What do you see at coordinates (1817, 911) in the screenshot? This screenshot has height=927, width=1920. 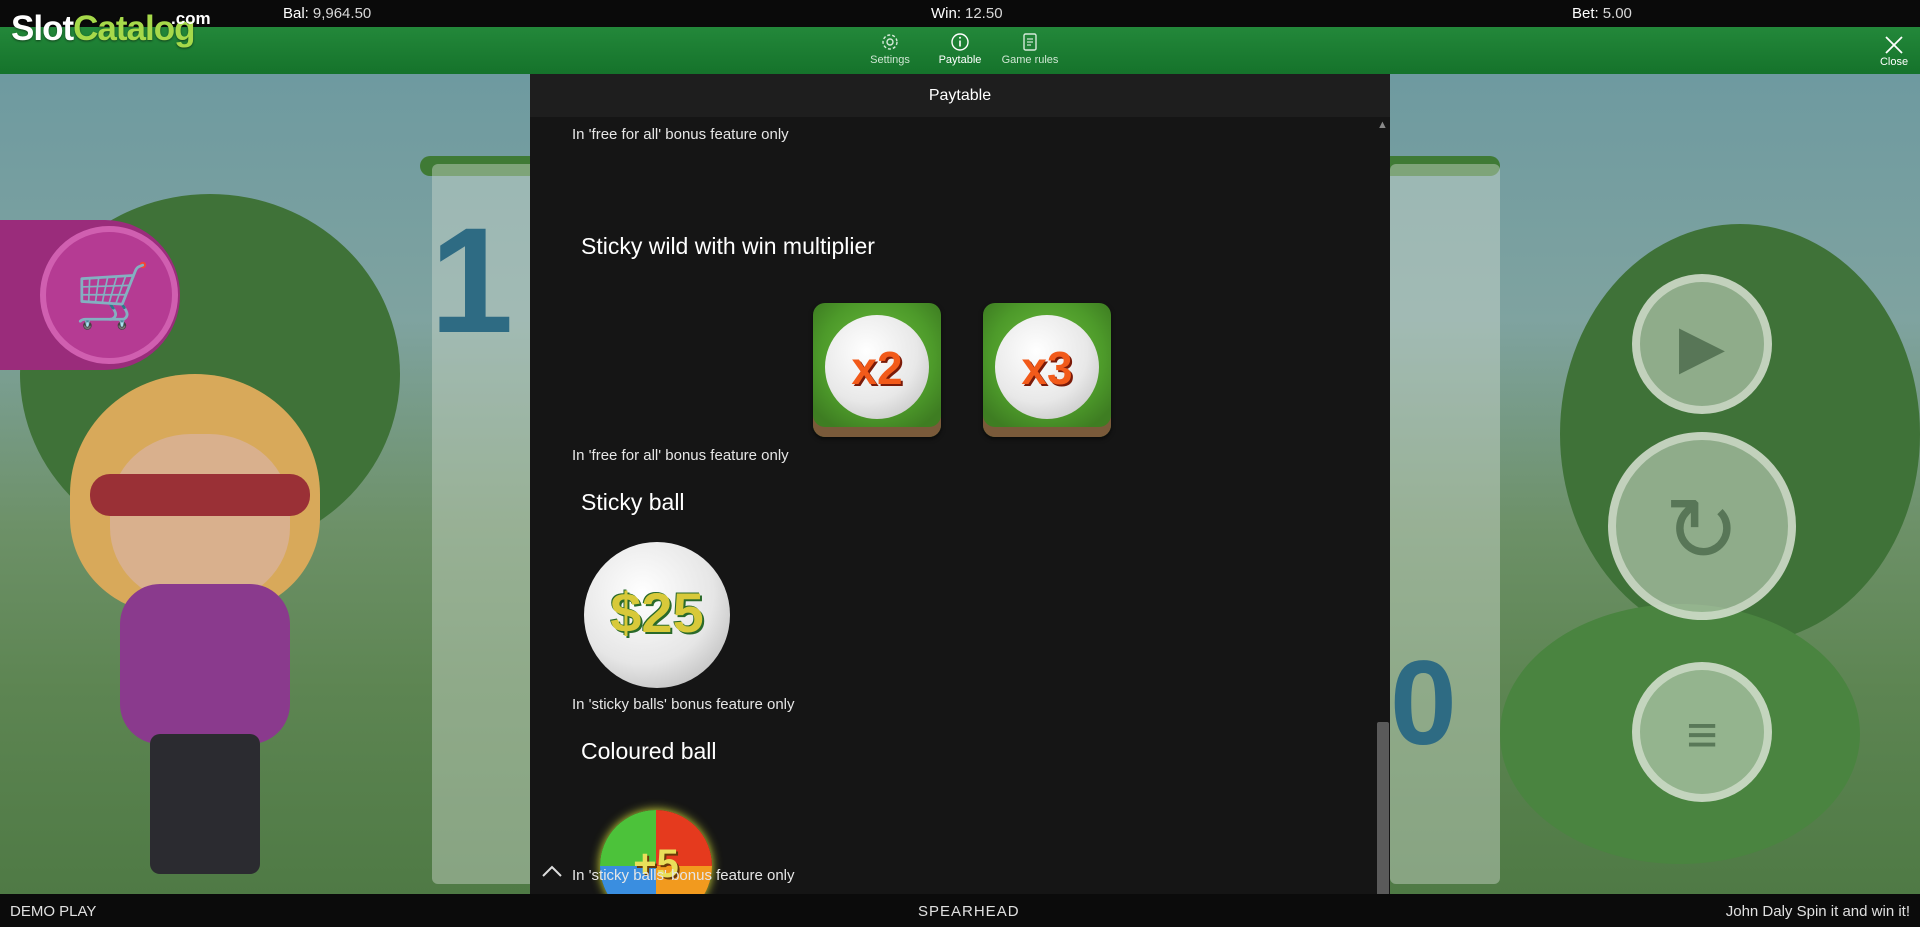 I see `game-tagline: John Daly Spin it and win it!` at bounding box center [1817, 911].